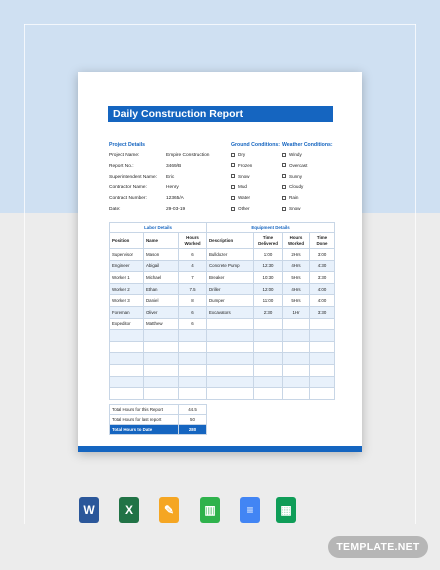  I want to click on google-sheets-icon: ▦, so click(286, 510).